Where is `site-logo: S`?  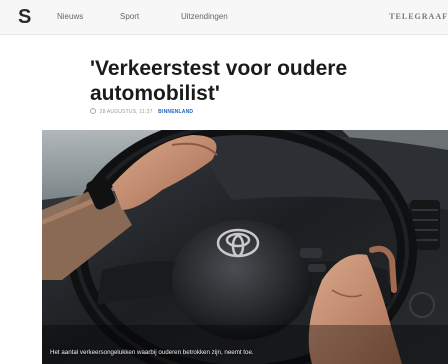 site-logo: S is located at coordinates (24, 17).